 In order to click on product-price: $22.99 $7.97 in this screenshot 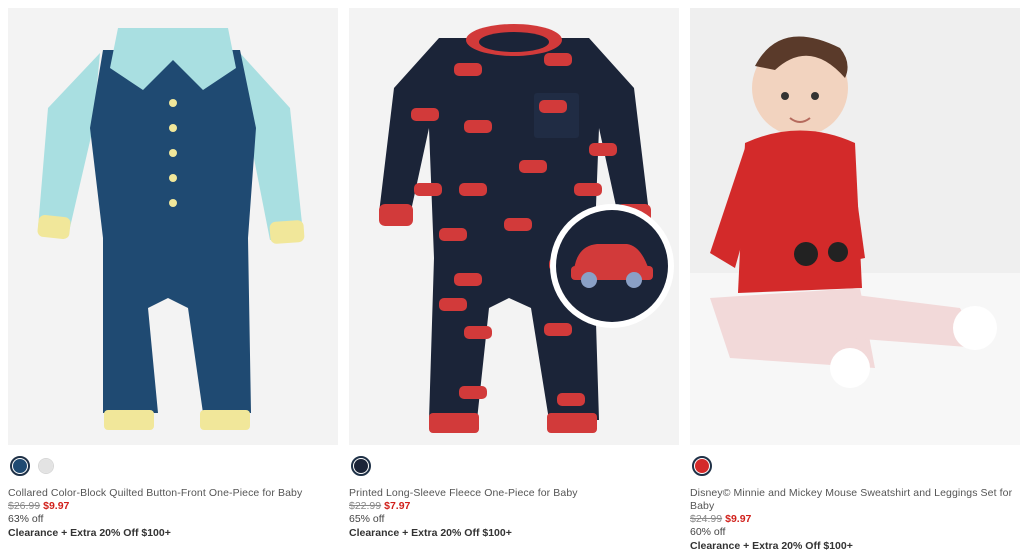, I will do `click(514, 506)`.